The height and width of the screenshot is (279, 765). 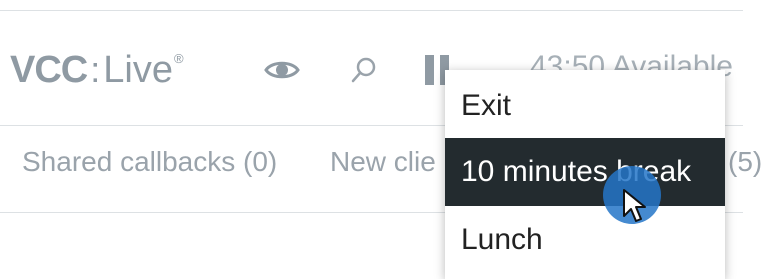 I want to click on menu-item-lunch: Lunch, so click(x=585, y=240).